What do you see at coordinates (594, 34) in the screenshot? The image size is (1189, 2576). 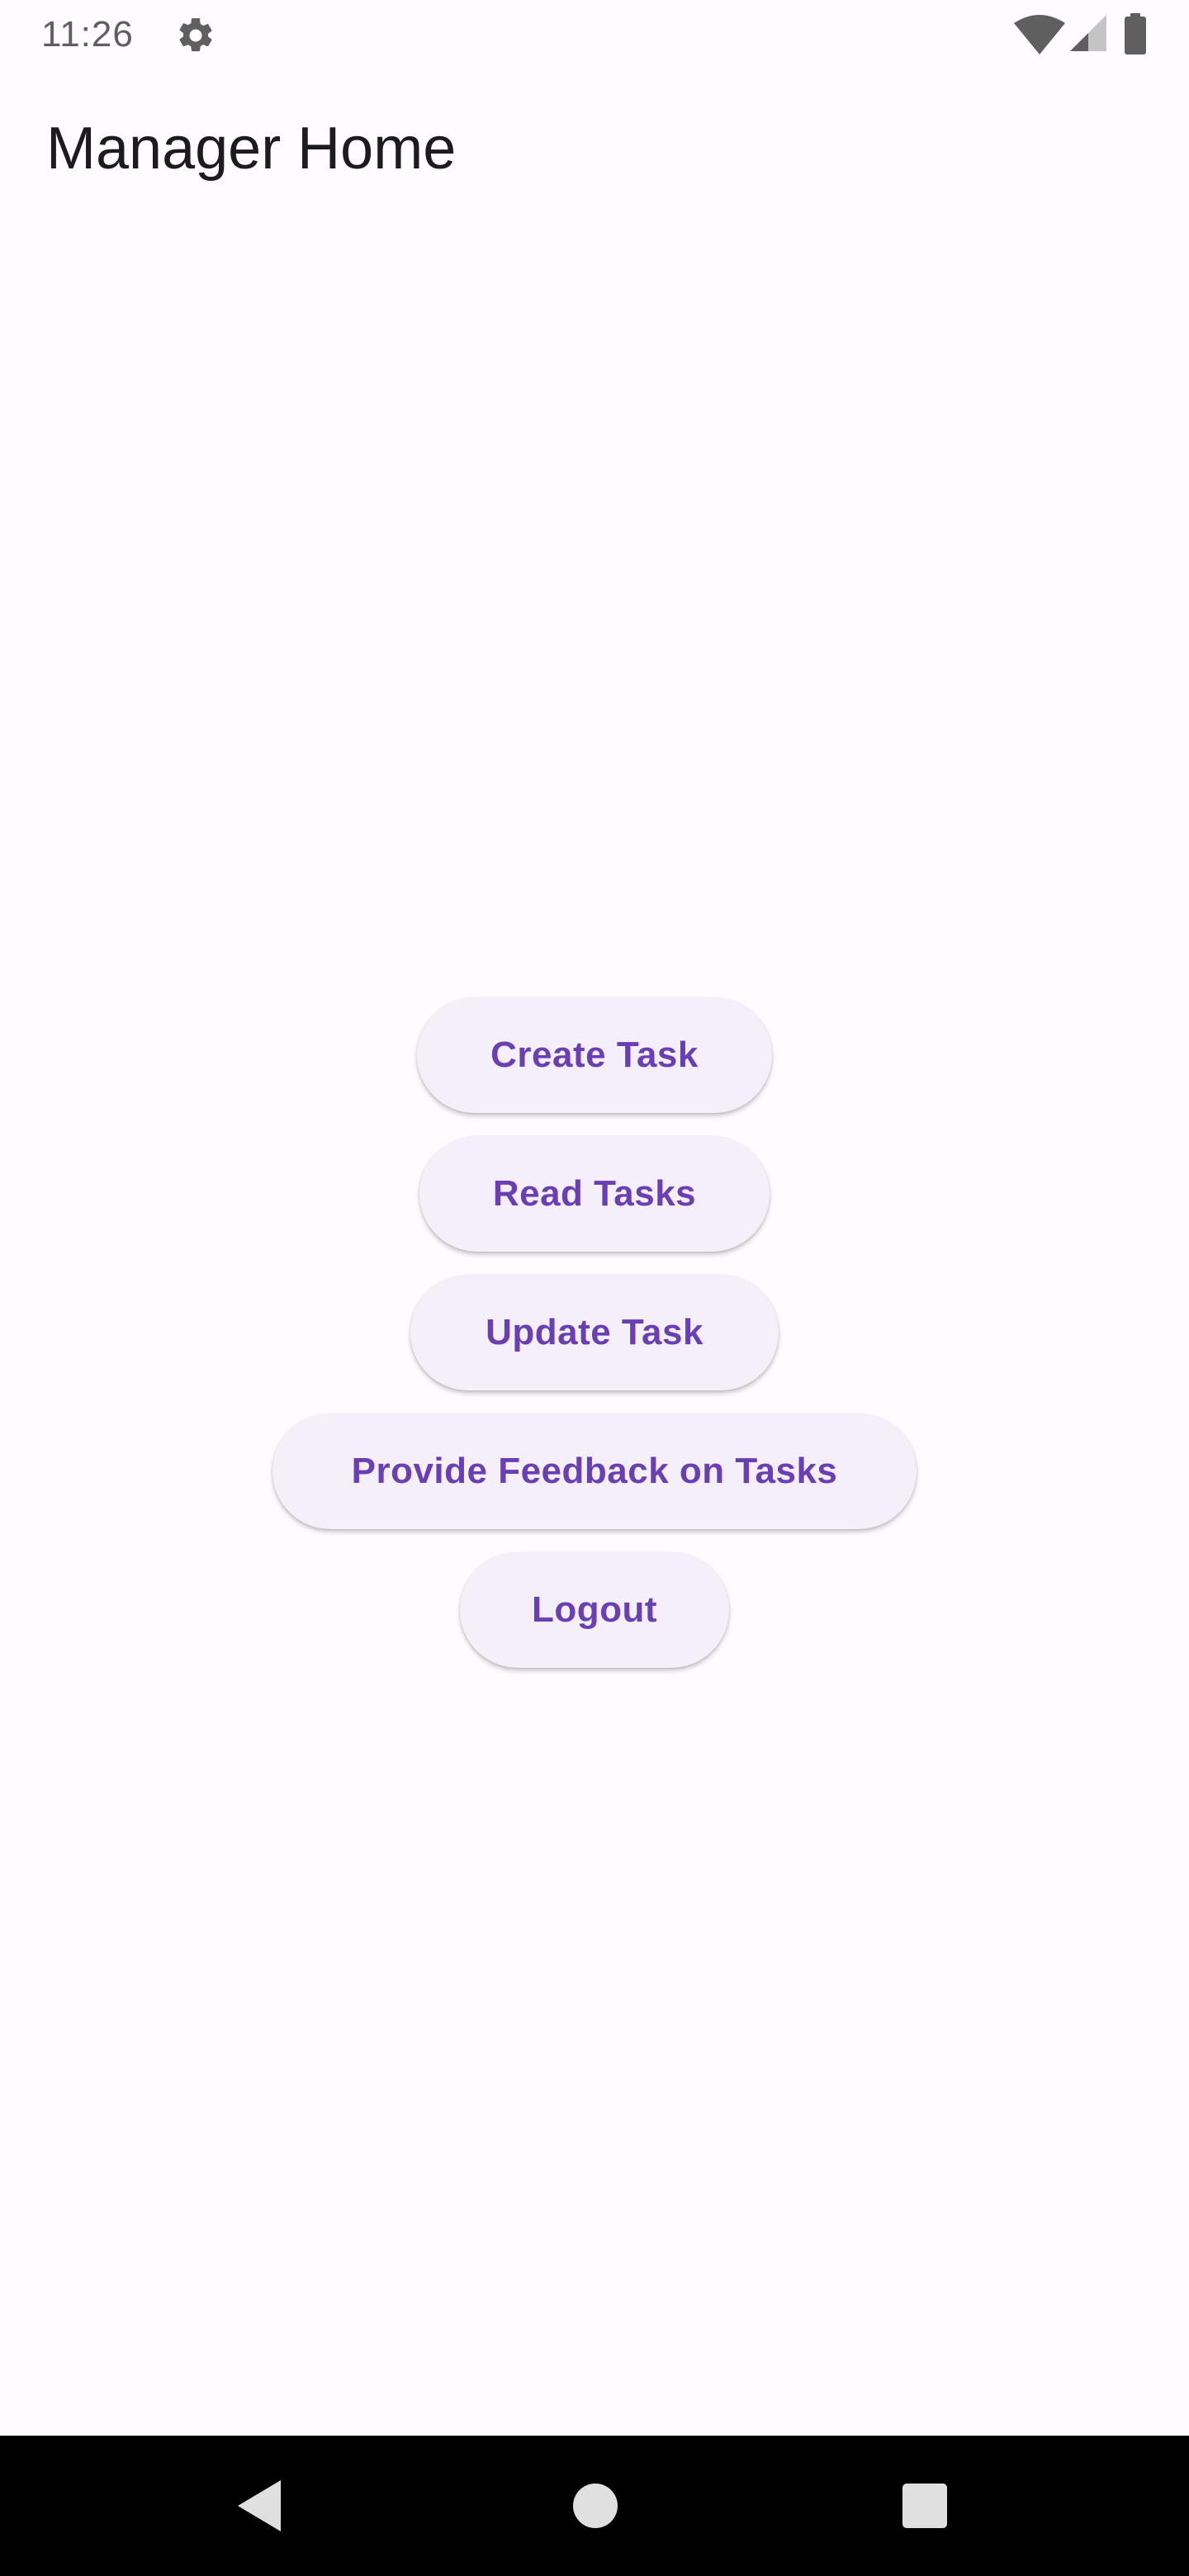 I see `status-bar: 11:26` at bounding box center [594, 34].